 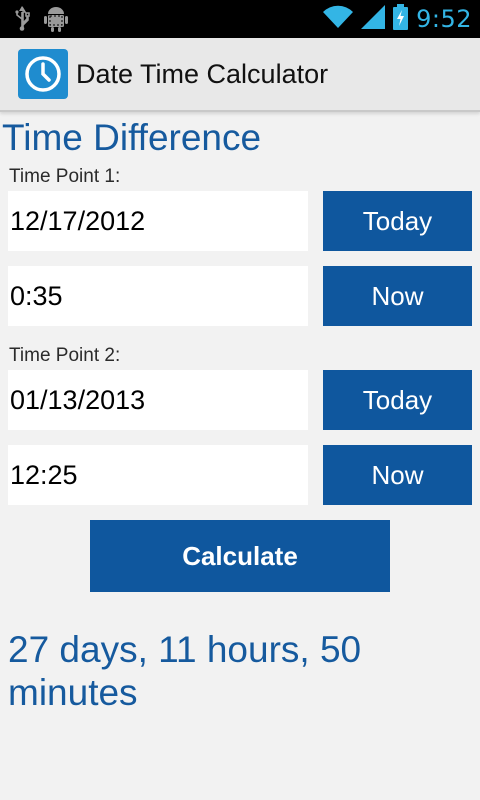 I want to click on android-debug-icon, so click(x=56, y=21).